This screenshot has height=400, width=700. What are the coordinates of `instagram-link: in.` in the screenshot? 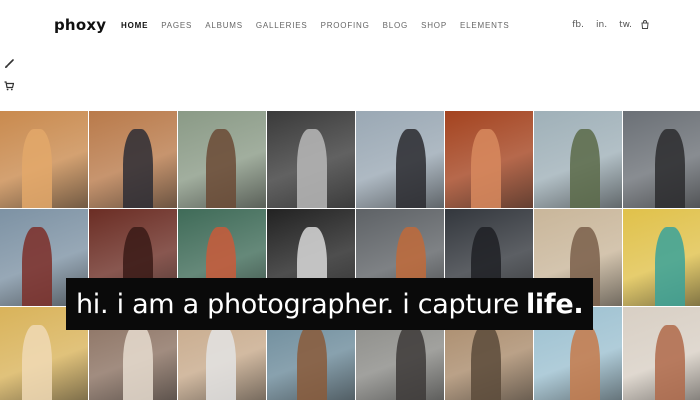 It's located at (601, 25).